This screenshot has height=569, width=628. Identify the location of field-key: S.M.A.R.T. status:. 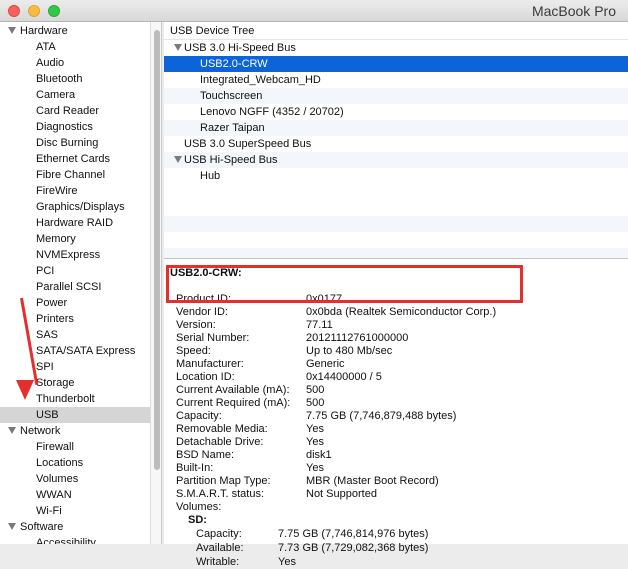
(220, 494).